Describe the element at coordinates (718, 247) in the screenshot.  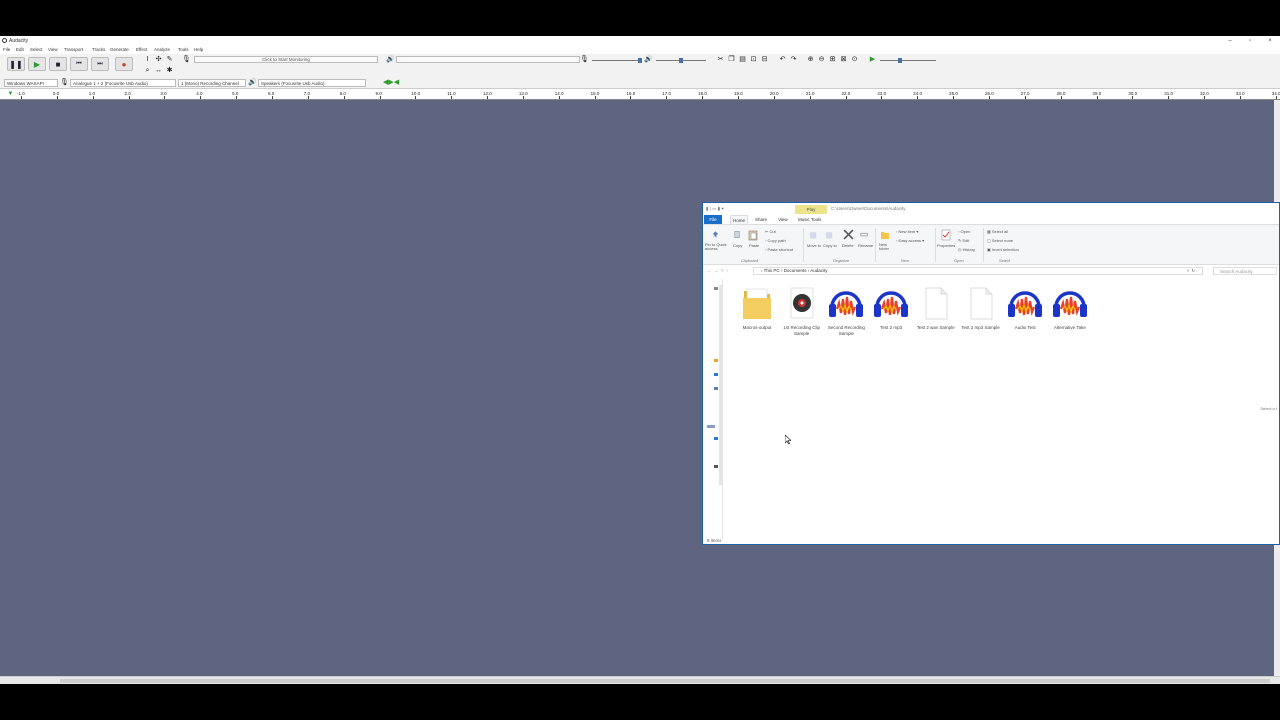
I see `pin-quick-access-label: Pin to Quick access` at that location.